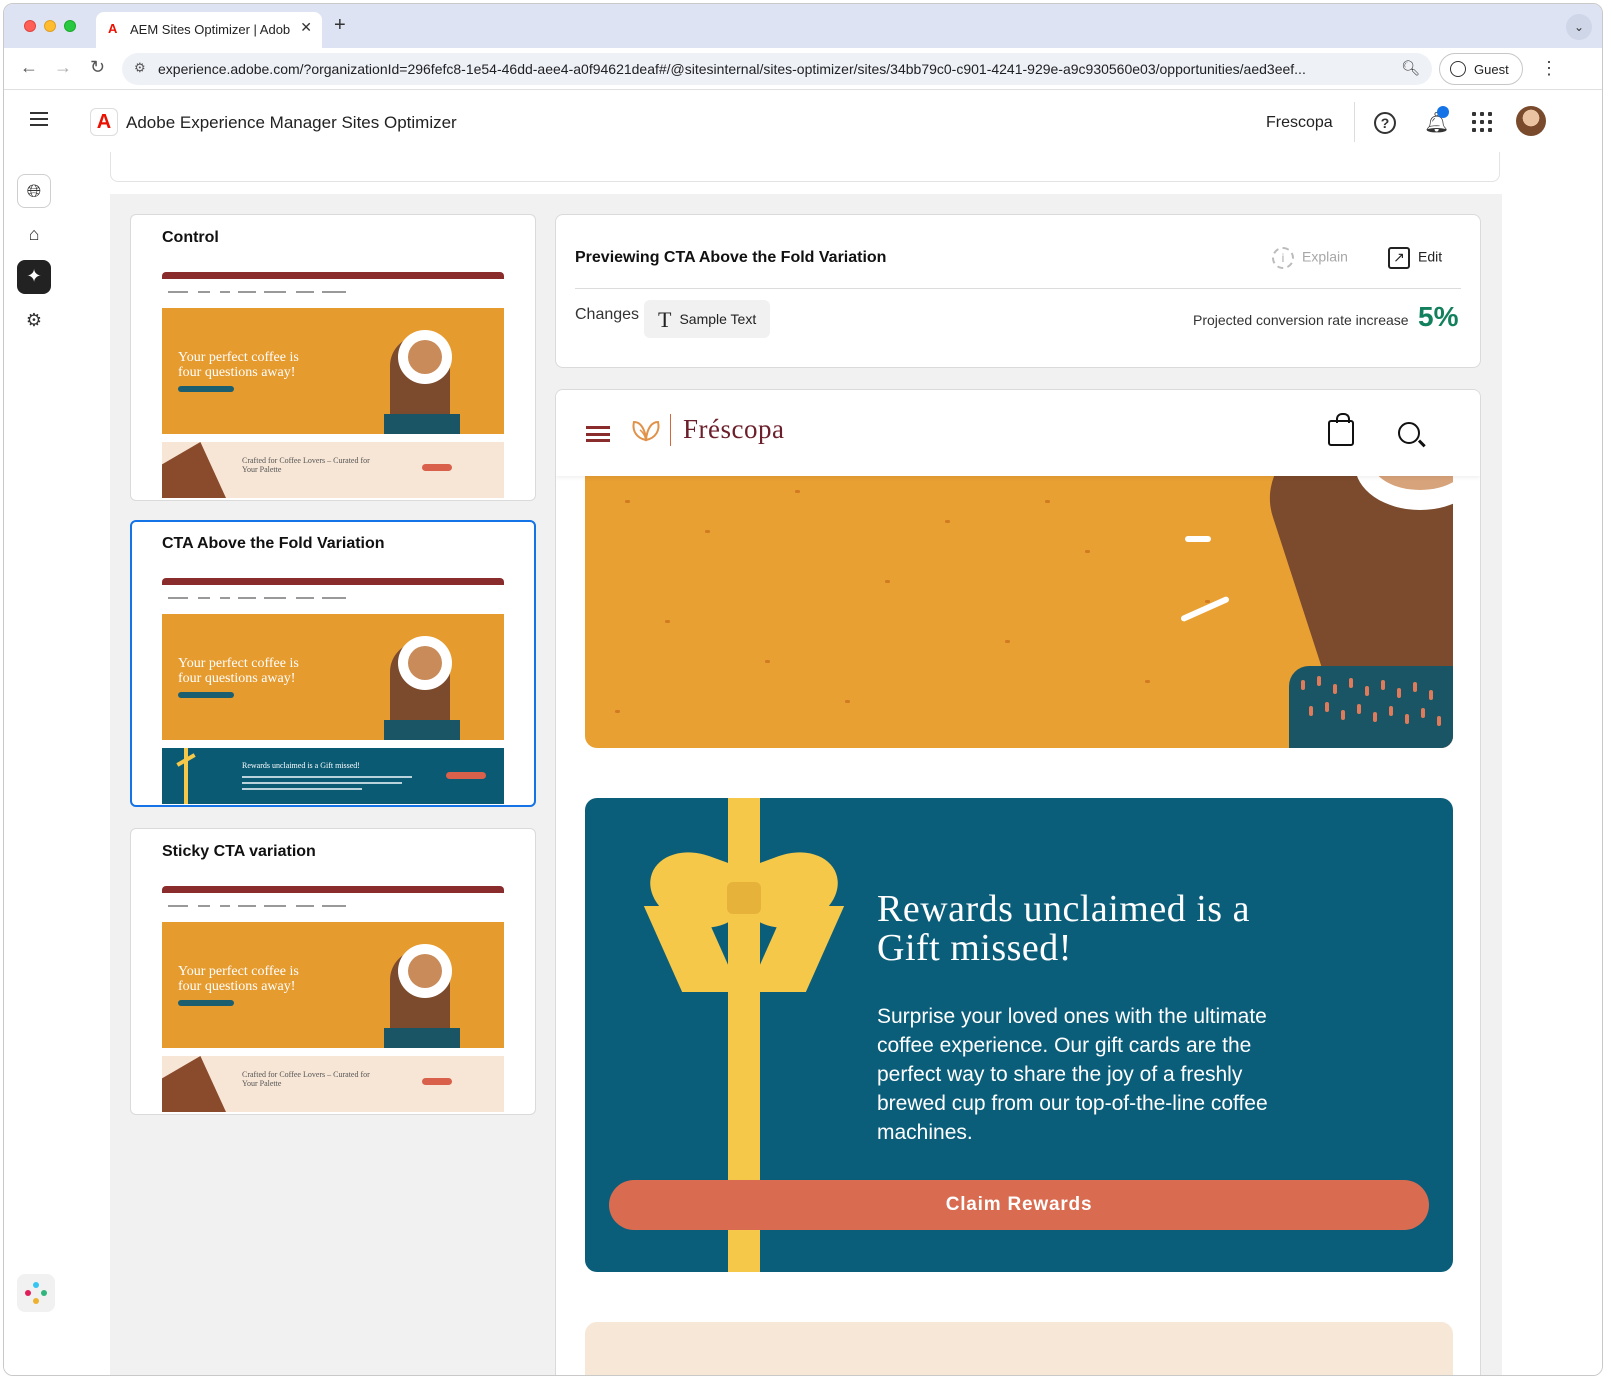 This screenshot has width=1608, height=1379. What do you see at coordinates (273, 543) in the screenshot?
I see `variation-title: CTA Above the Fold Variation` at bounding box center [273, 543].